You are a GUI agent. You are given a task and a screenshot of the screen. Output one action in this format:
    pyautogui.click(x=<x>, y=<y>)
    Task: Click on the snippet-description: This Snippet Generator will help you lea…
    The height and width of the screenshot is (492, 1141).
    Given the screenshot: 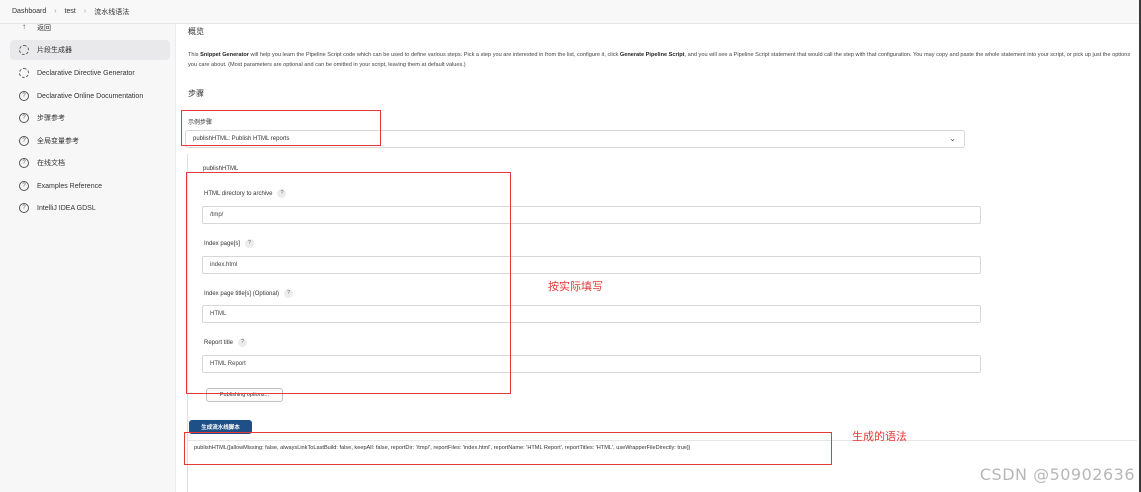 What is the action you would take?
    pyautogui.click(x=663, y=60)
    